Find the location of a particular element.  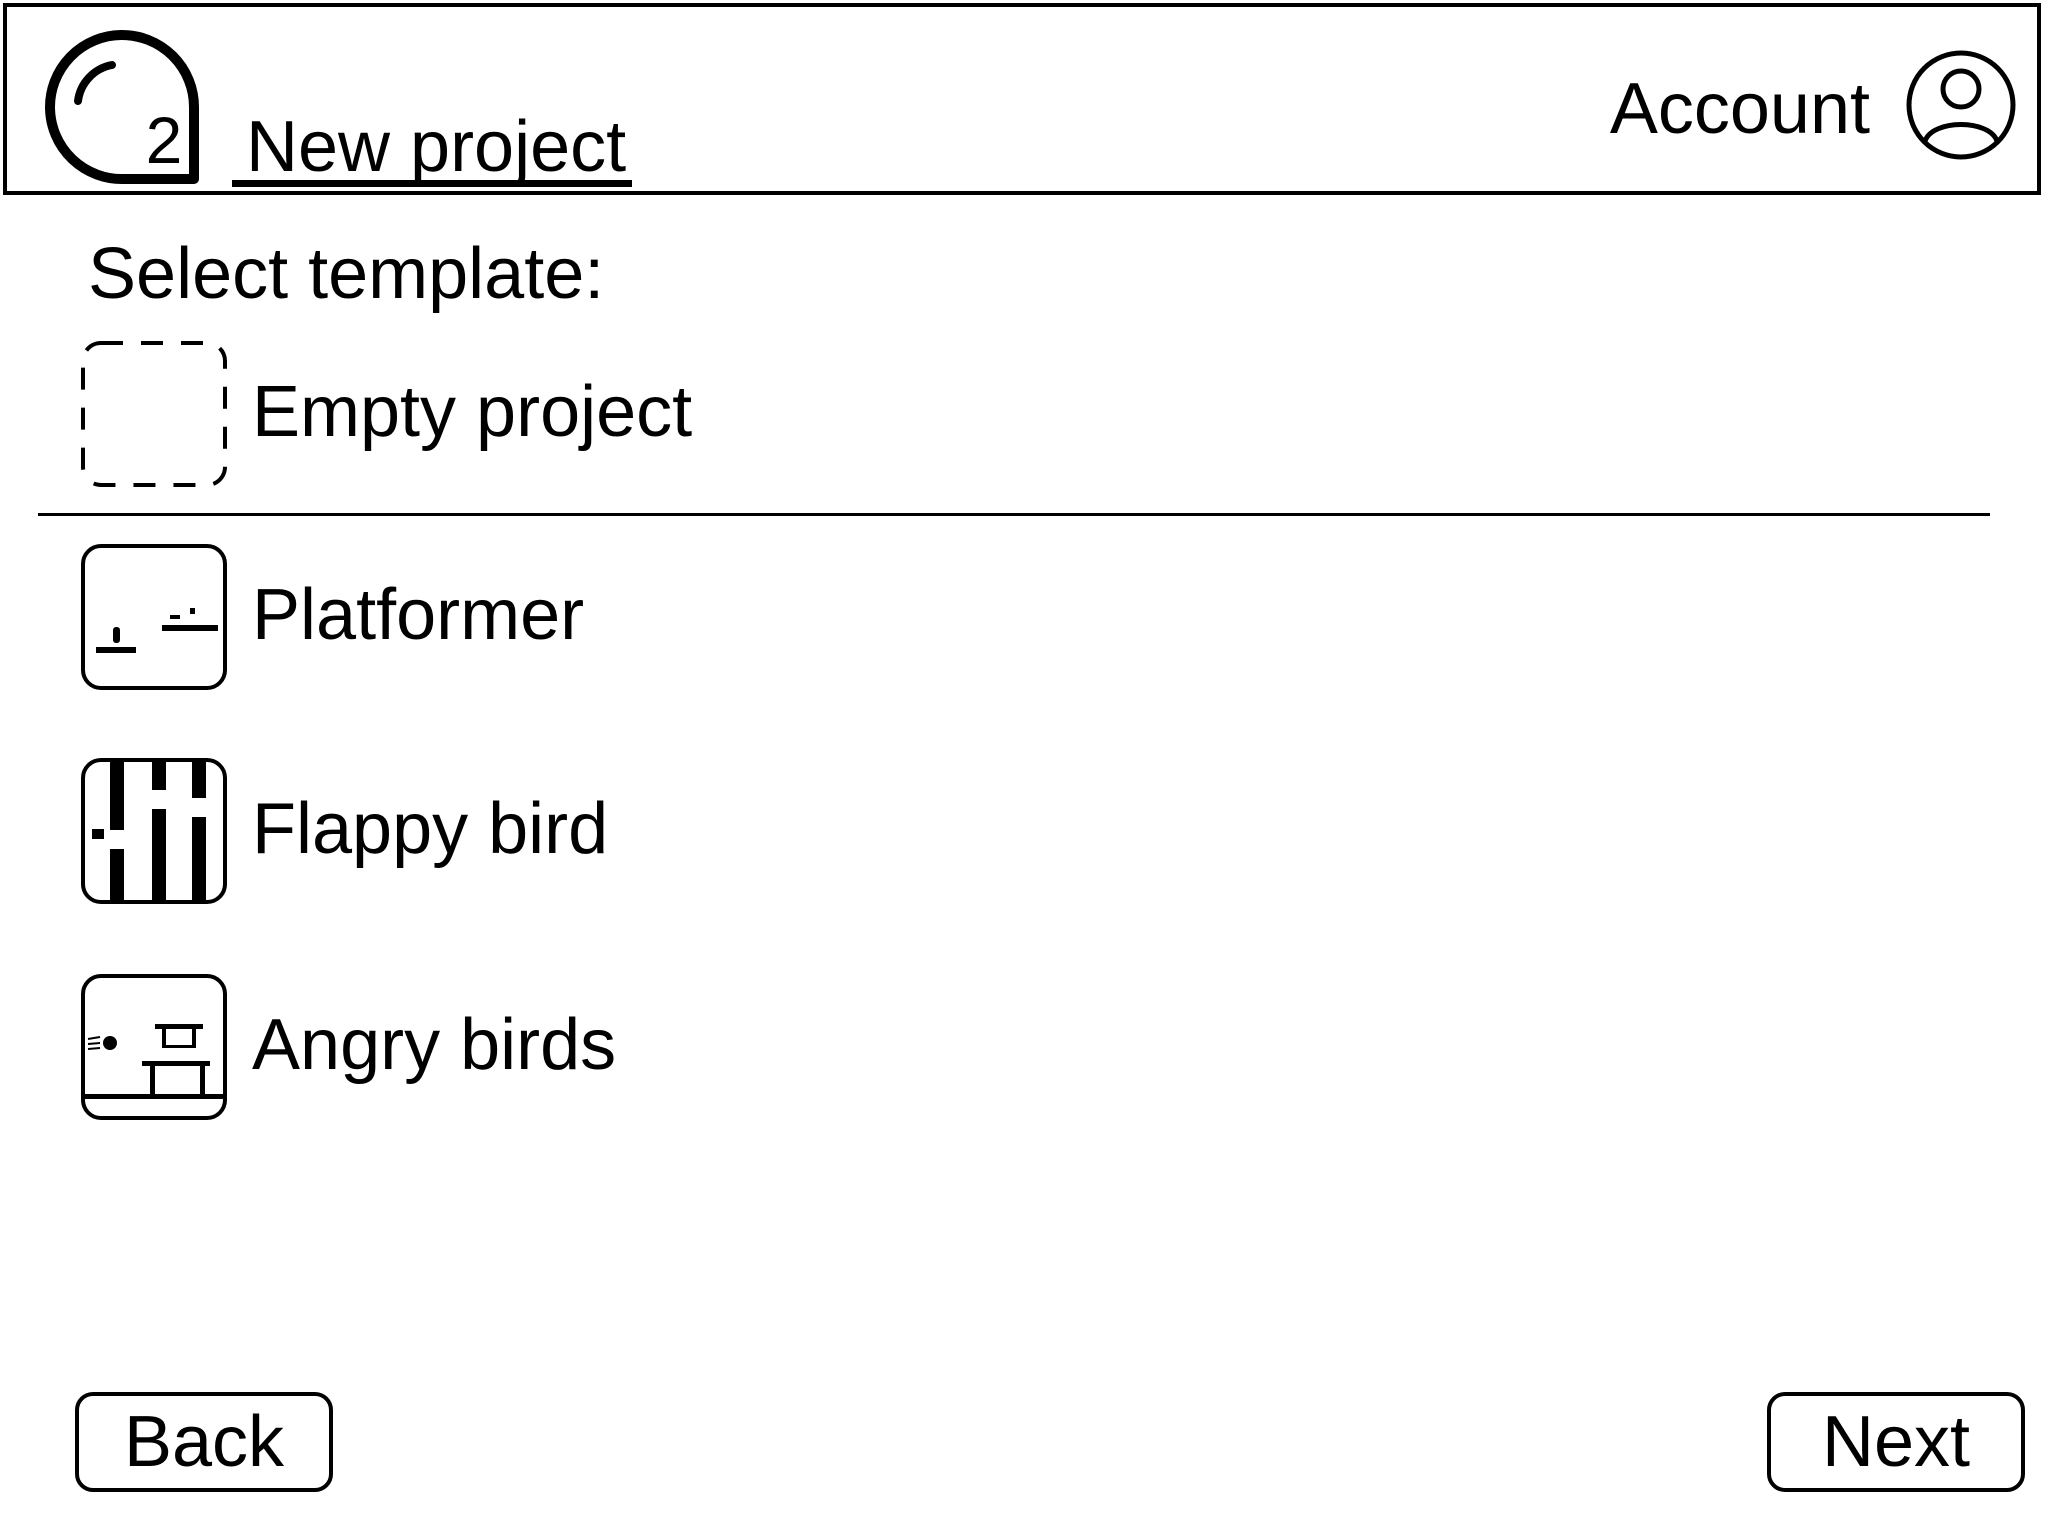

template-item-platformer: Platformer is located at coordinates (1010, 617).